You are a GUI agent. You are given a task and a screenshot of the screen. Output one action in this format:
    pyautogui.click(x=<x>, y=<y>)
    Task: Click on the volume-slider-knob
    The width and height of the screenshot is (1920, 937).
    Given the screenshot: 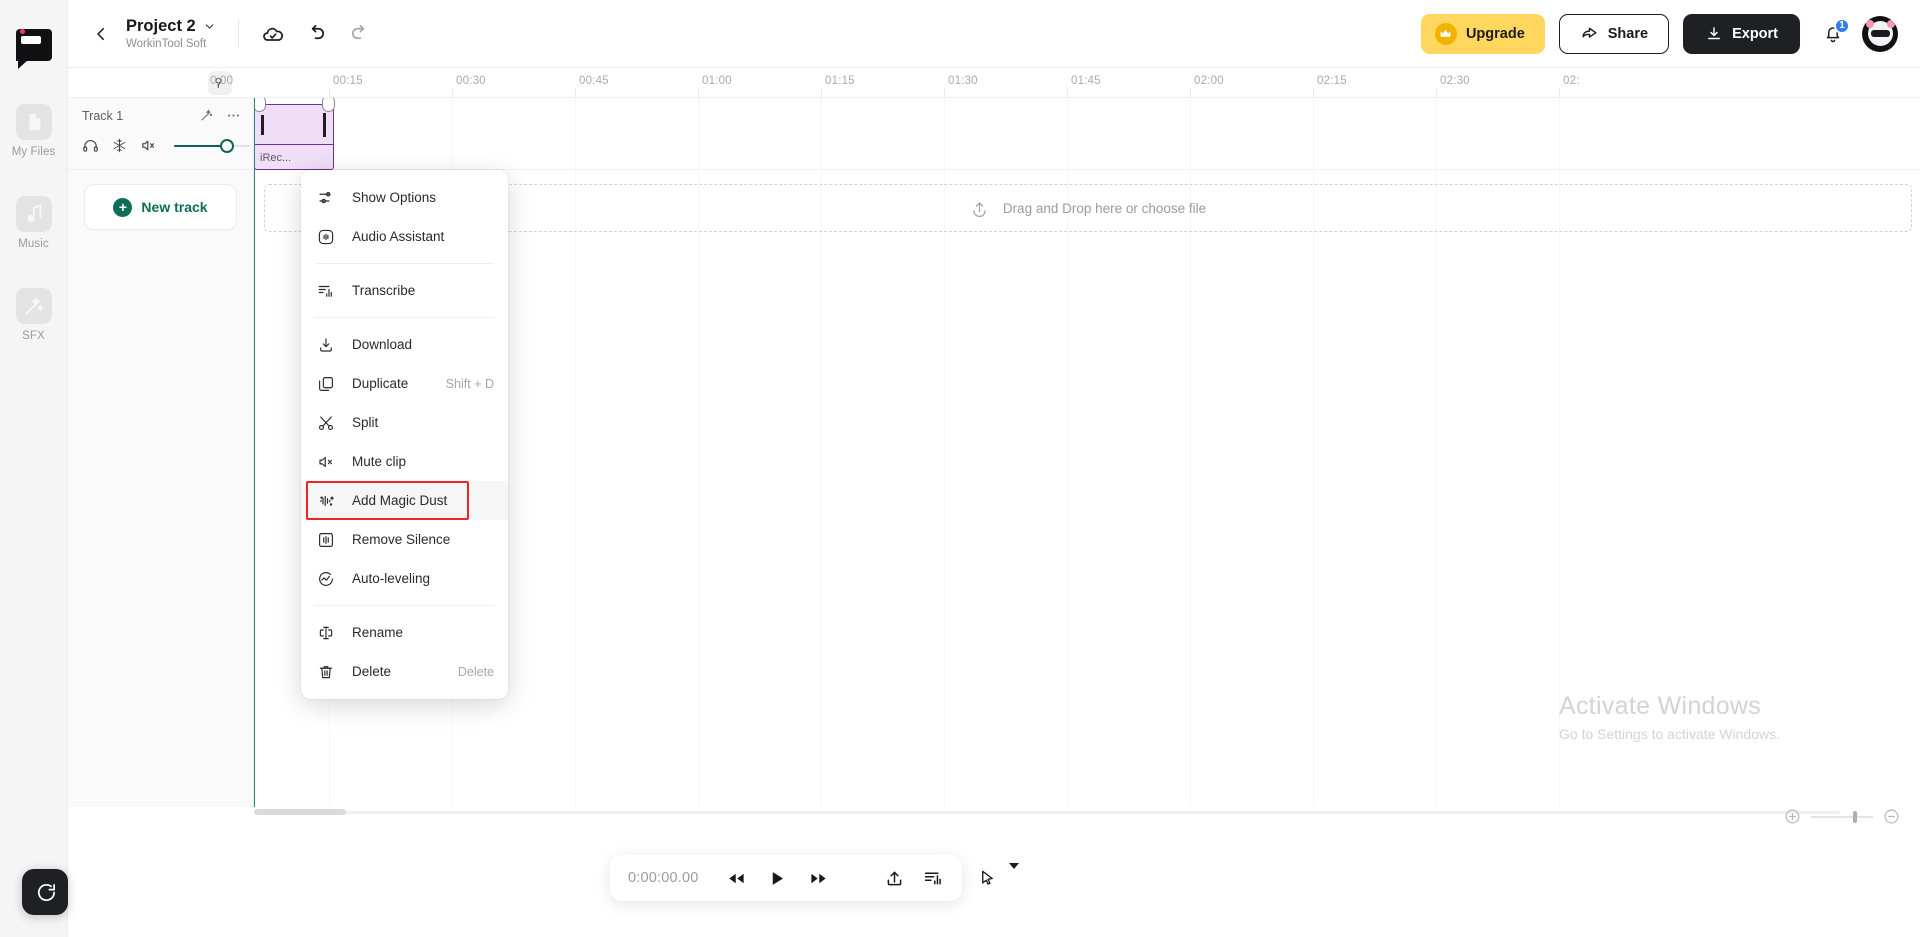 What is the action you would take?
    pyautogui.click(x=227, y=145)
    